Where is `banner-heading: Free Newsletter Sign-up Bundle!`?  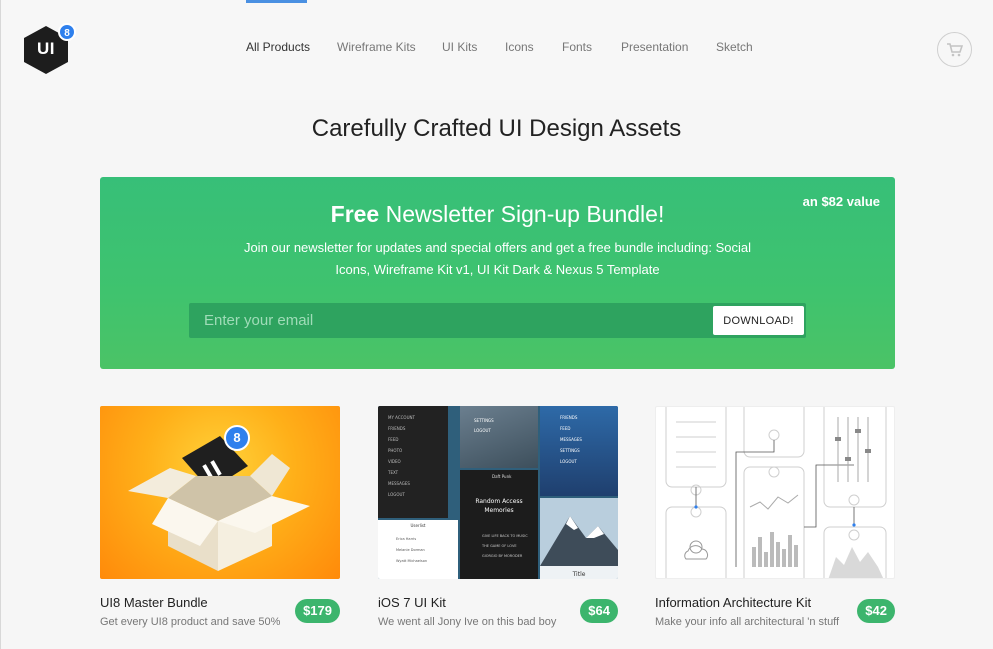 banner-heading: Free Newsletter Sign-up Bundle! is located at coordinates (497, 214).